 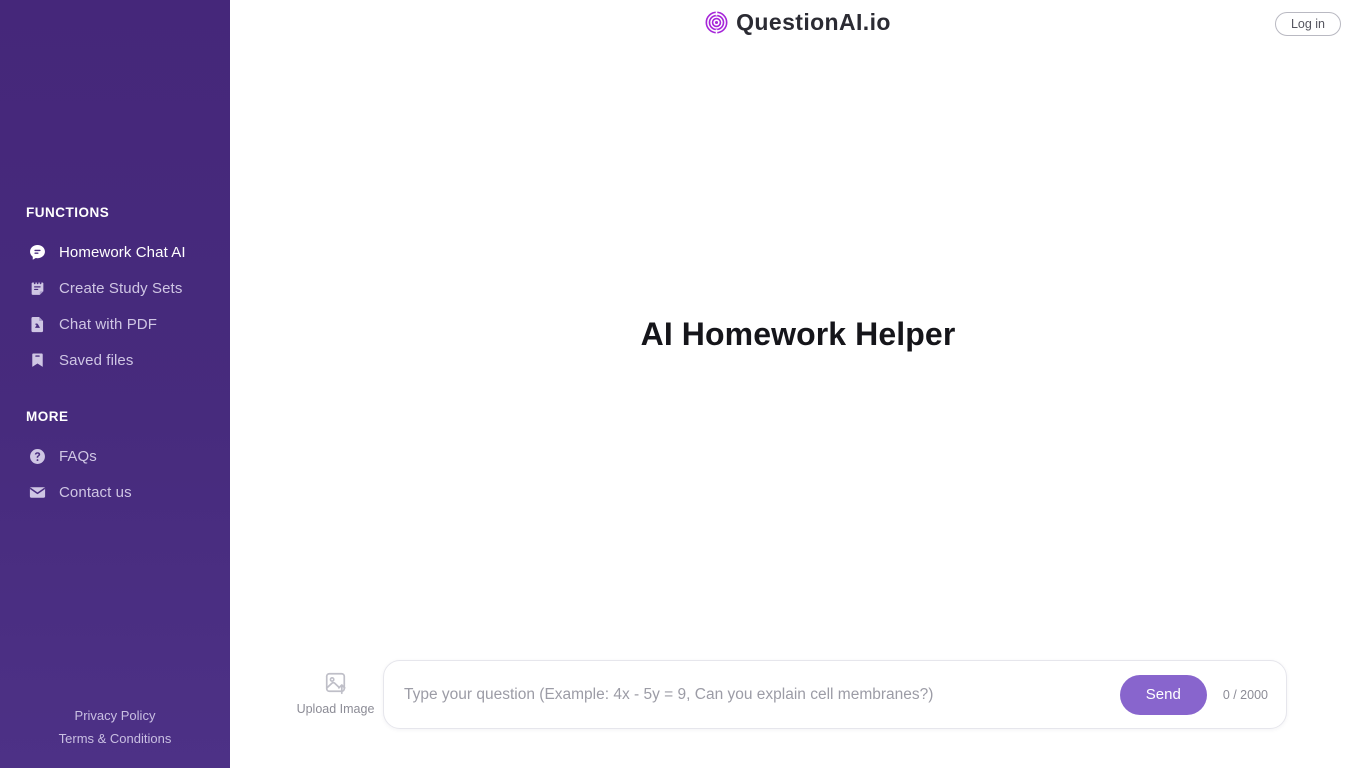 I want to click on envelope-icon, so click(x=37, y=492).